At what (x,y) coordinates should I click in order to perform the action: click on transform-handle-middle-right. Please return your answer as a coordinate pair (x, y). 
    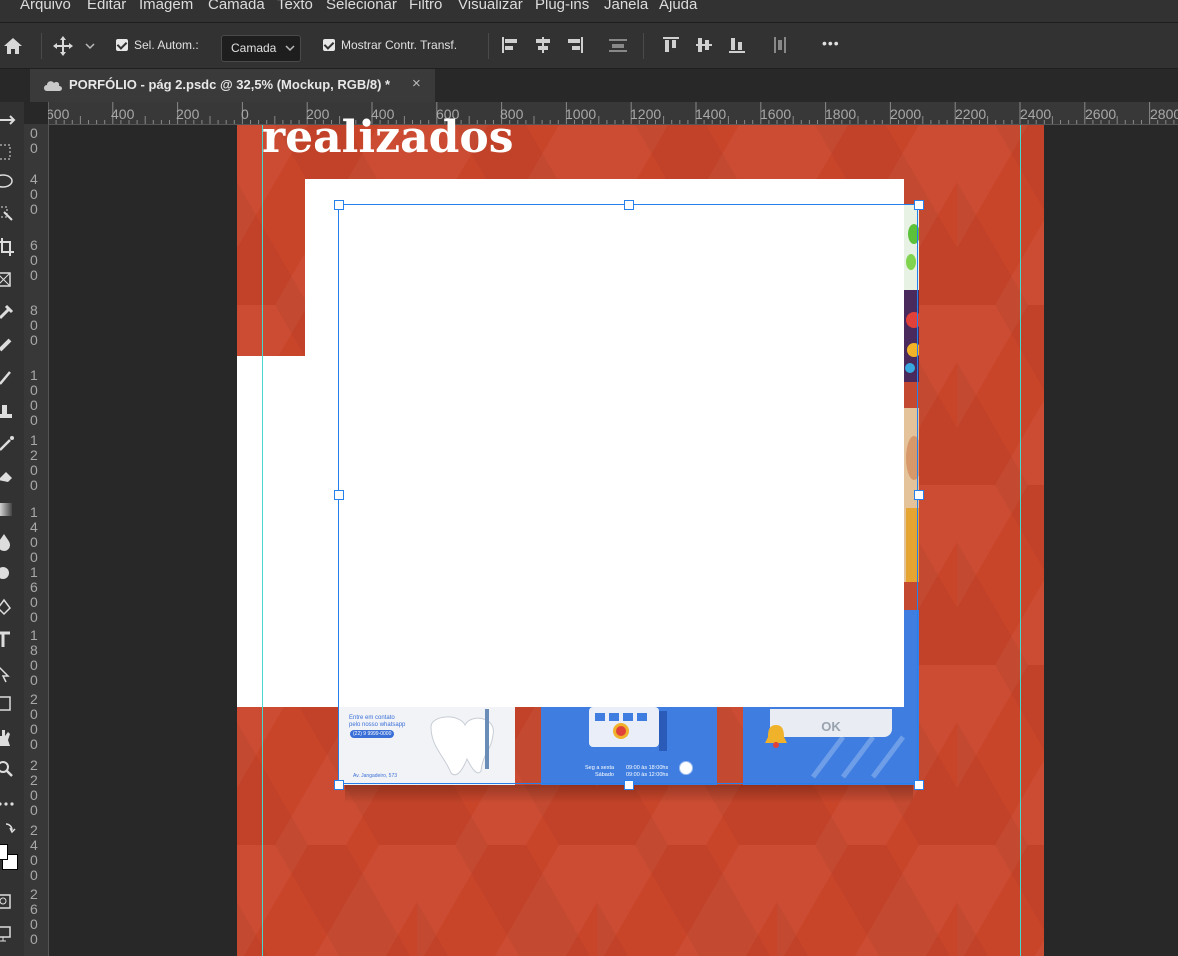
    Looking at the image, I should click on (919, 495).